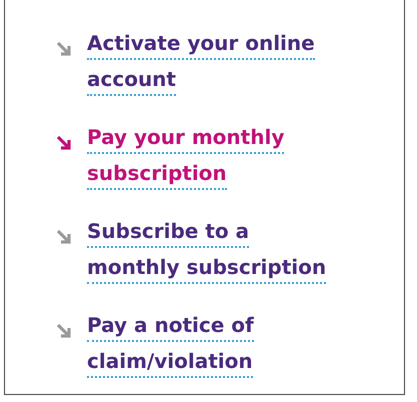 The width and height of the screenshot is (417, 402). Describe the element at coordinates (206, 254) in the screenshot. I see `link: Subscribe to a monthly subscription` at that location.